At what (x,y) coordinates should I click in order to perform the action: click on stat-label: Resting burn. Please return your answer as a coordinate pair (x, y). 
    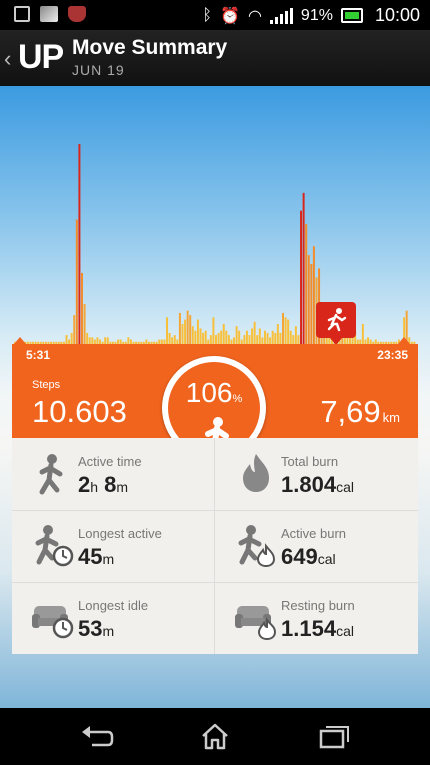
    Looking at the image, I should click on (318, 605).